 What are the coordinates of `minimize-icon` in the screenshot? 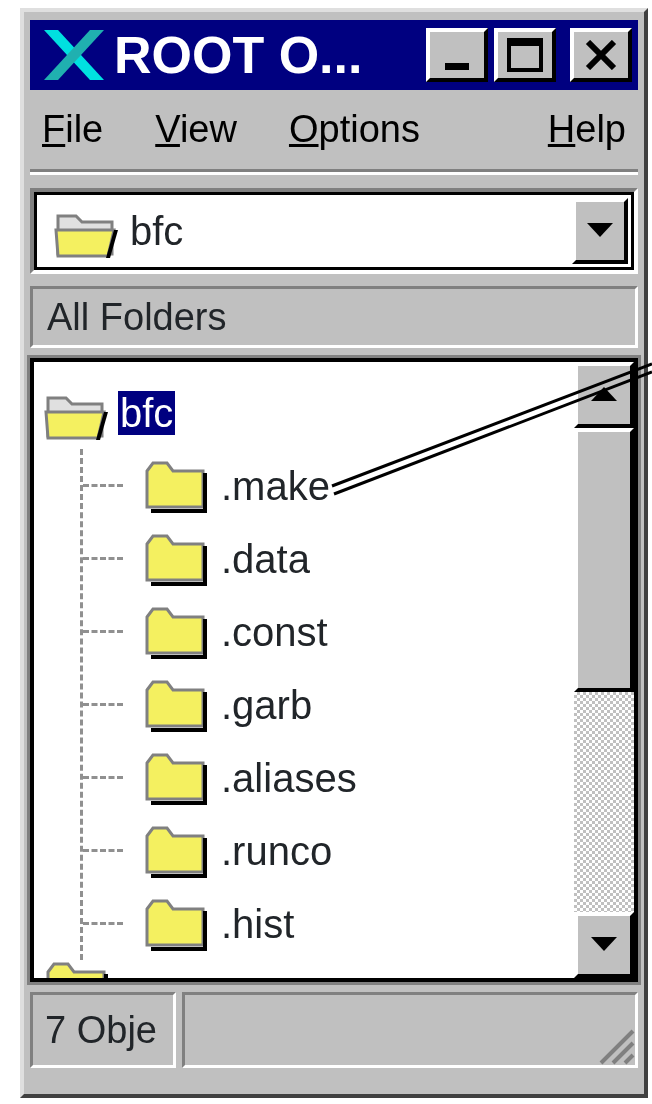 It's located at (457, 66).